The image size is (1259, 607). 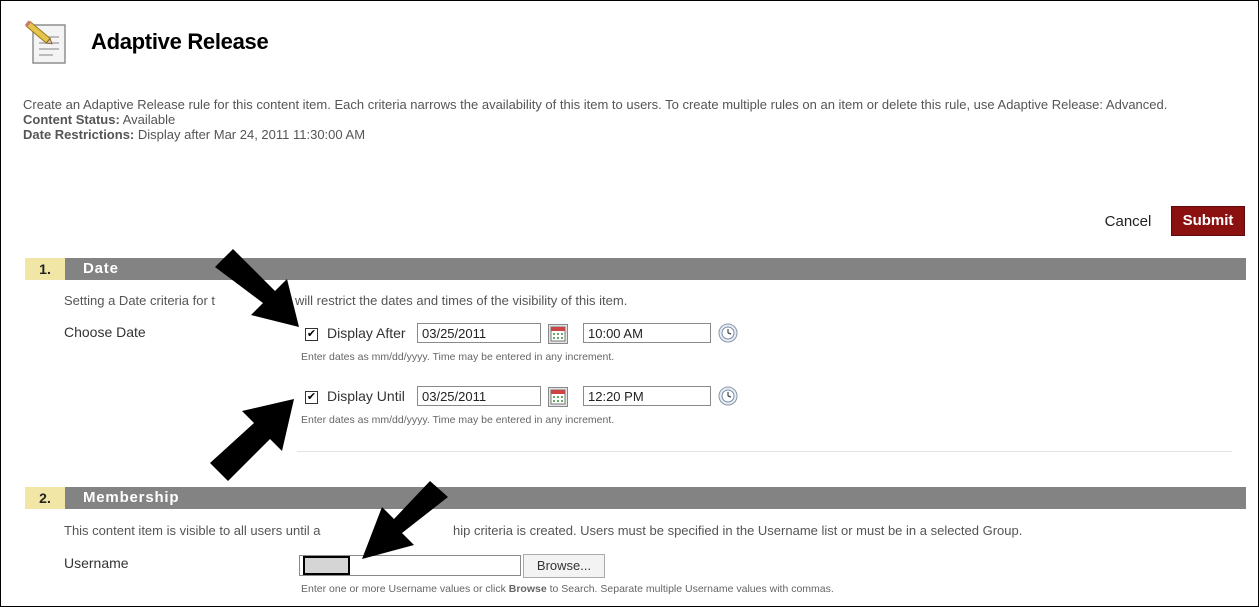 What do you see at coordinates (635, 498) in the screenshot?
I see `section-header-membership: 2. Membership` at bounding box center [635, 498].